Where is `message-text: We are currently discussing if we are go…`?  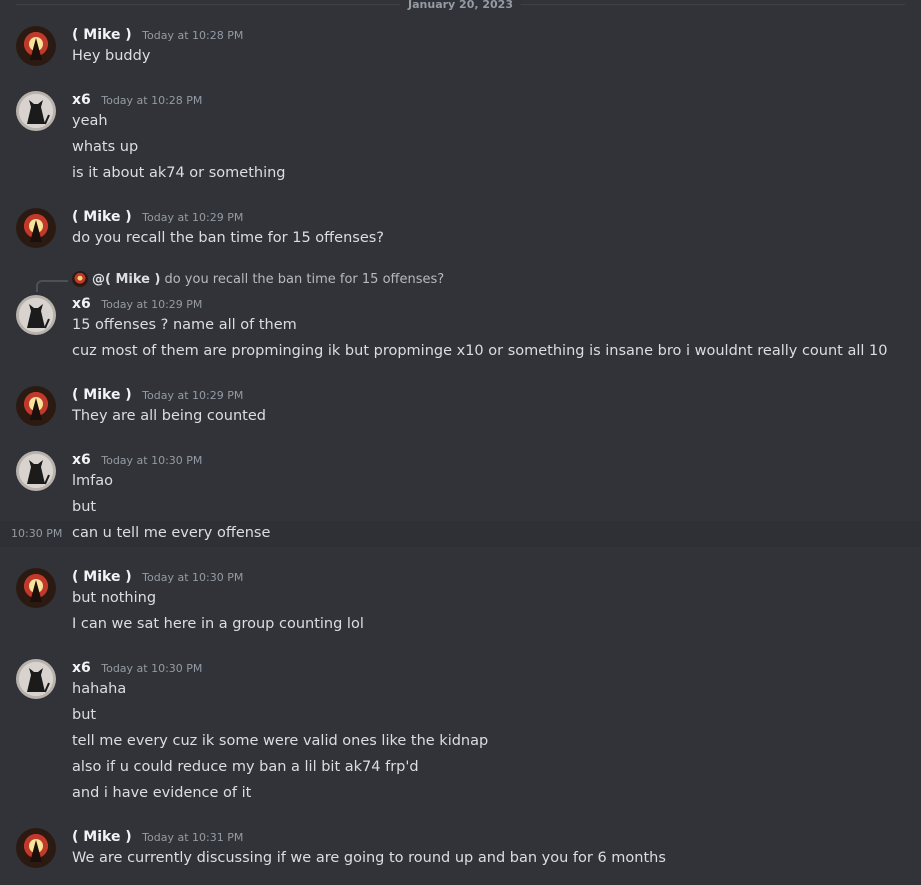
message-text: We are currently discussing if we are go… is located at coordinates (369, 858).